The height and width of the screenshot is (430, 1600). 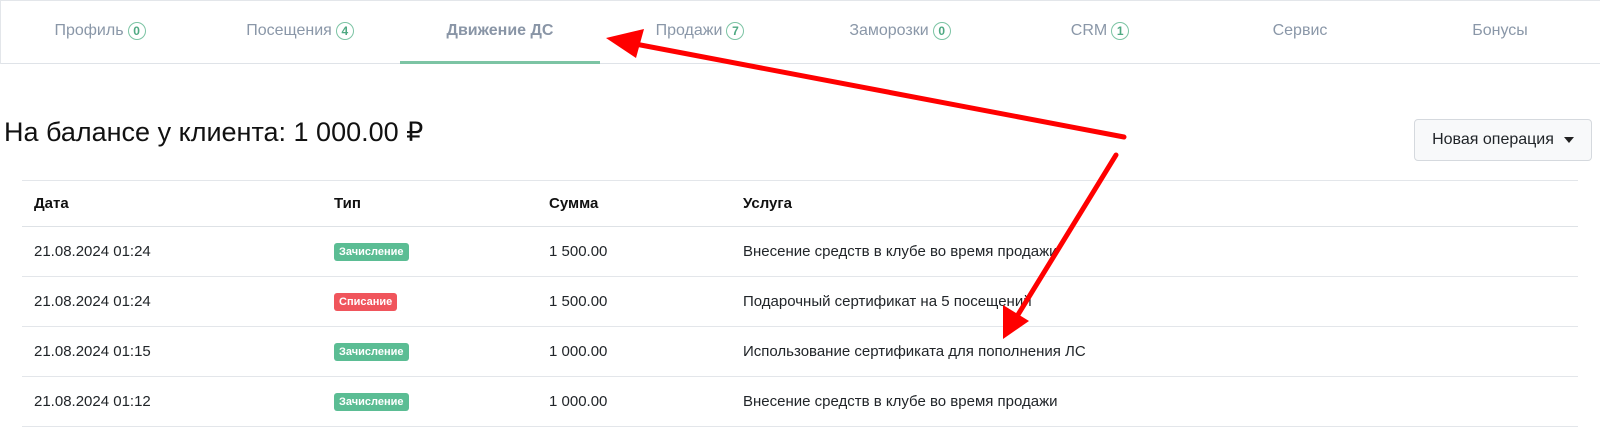 I want to click on tab-visits: Посещения 4, so click(x=300, y=31).